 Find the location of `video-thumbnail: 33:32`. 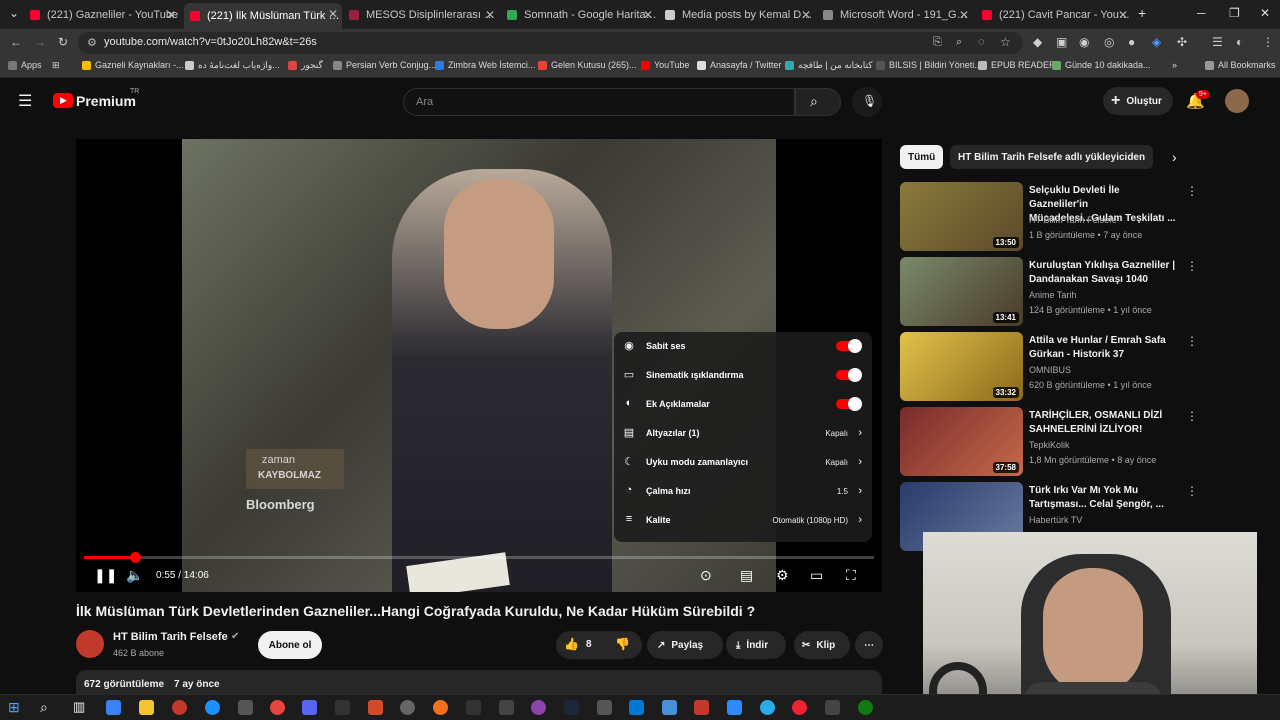

video-thumbnail: 33:32 is located at coordinates (961, 366).